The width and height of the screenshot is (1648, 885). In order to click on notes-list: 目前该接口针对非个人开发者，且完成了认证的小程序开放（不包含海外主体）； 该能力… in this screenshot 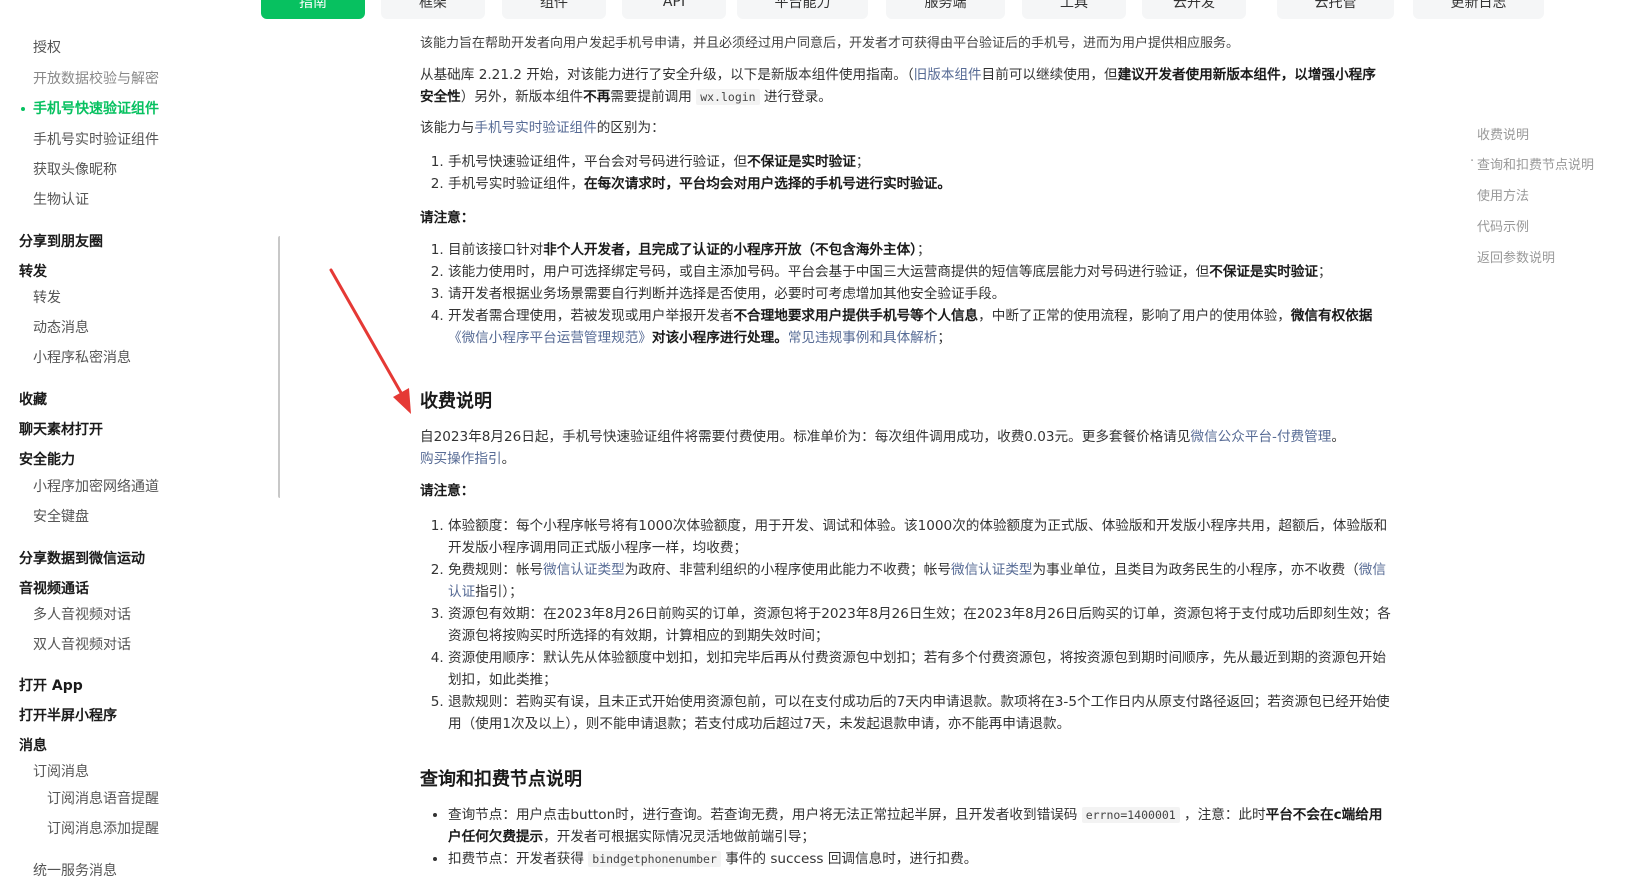, I will do `click(914, 294)`.